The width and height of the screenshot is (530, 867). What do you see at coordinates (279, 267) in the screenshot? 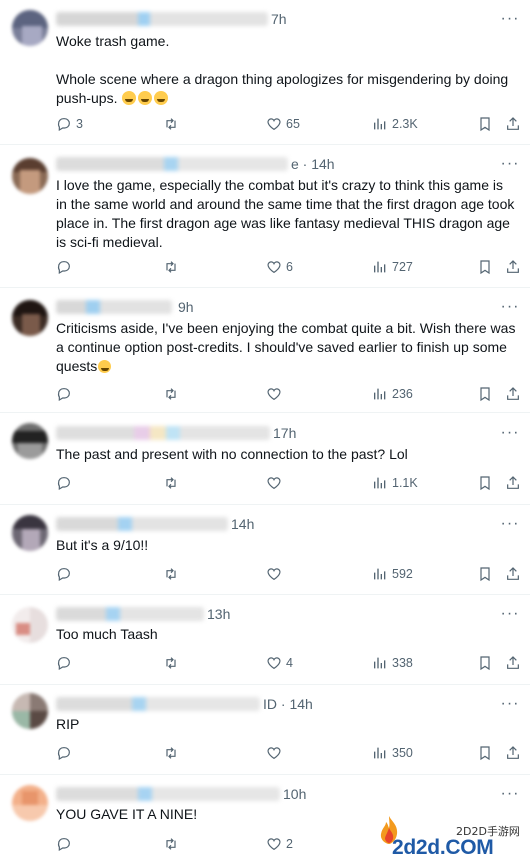
I see `like-button: 6` at bounding box center [279, 267].